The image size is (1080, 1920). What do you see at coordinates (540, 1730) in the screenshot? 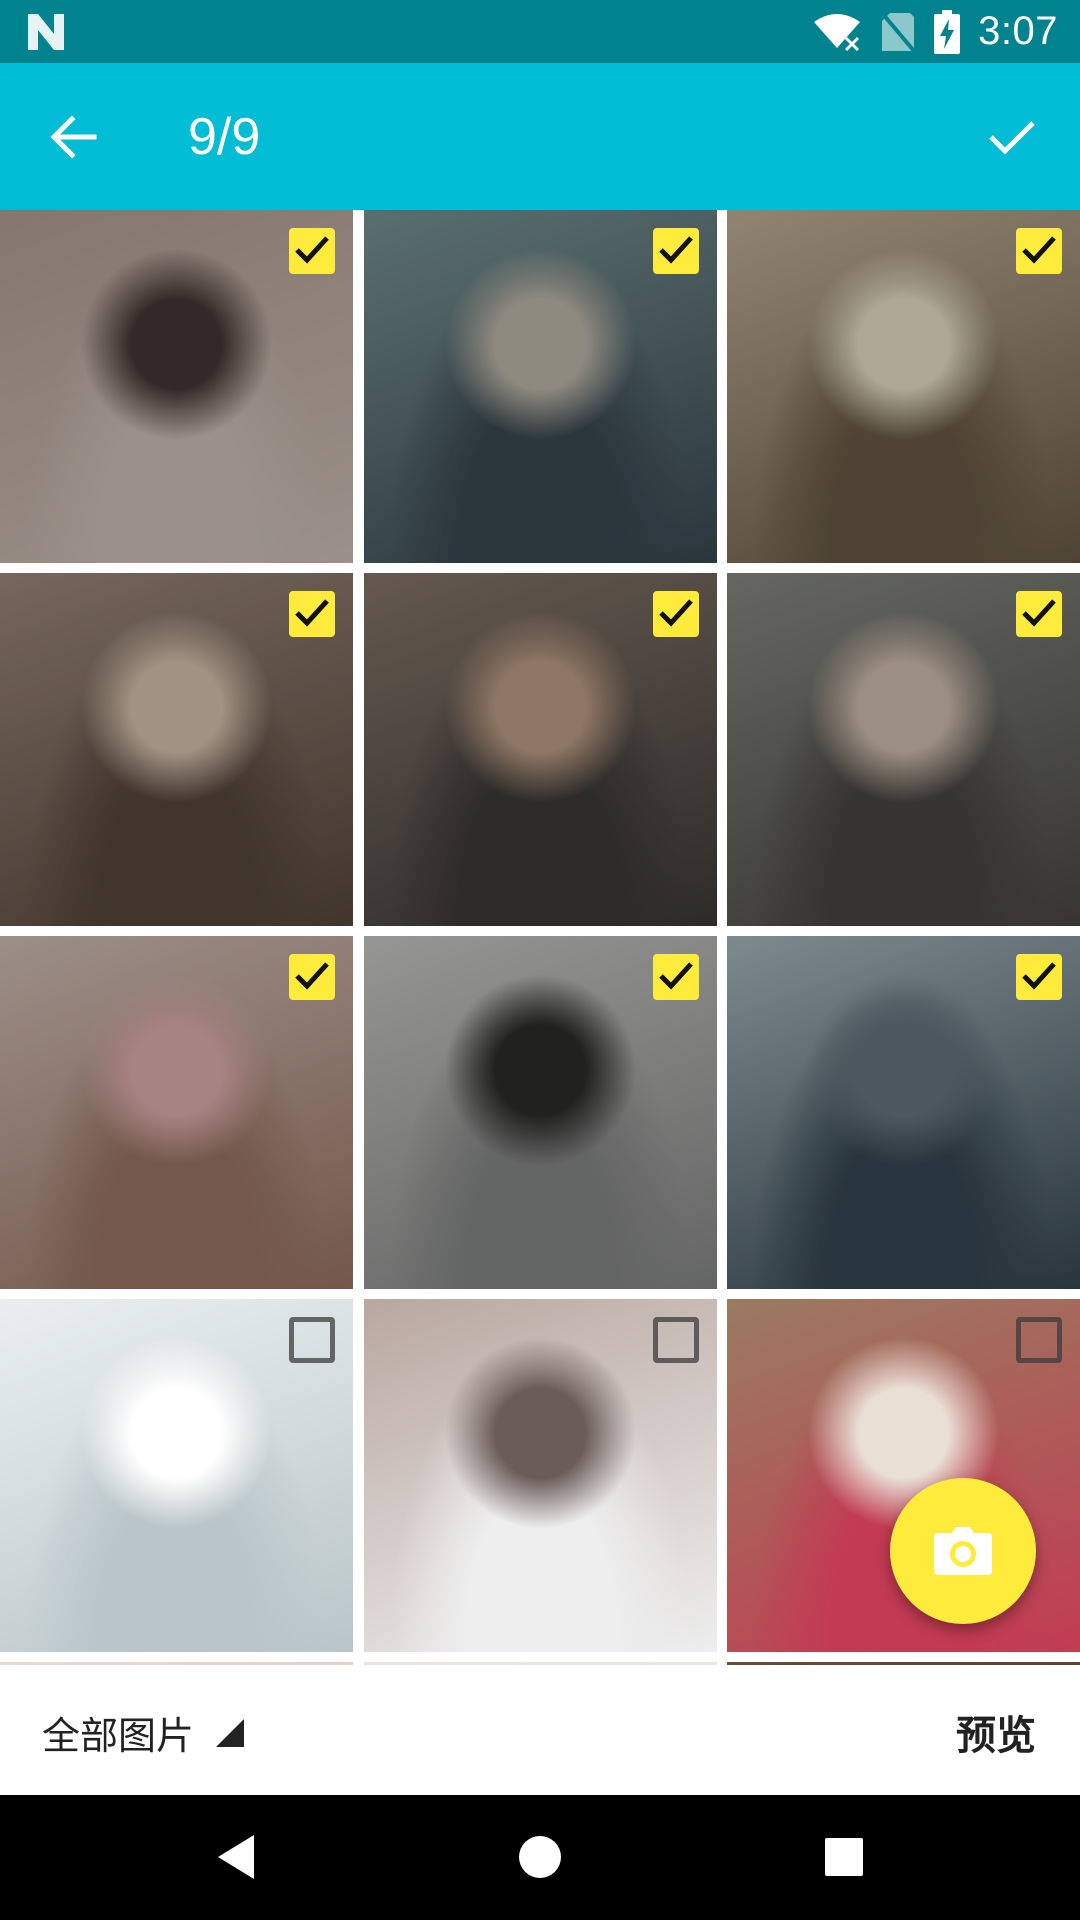
I see `bottom-bar: 全部图片 预览` at bounding box center [540, 1730].